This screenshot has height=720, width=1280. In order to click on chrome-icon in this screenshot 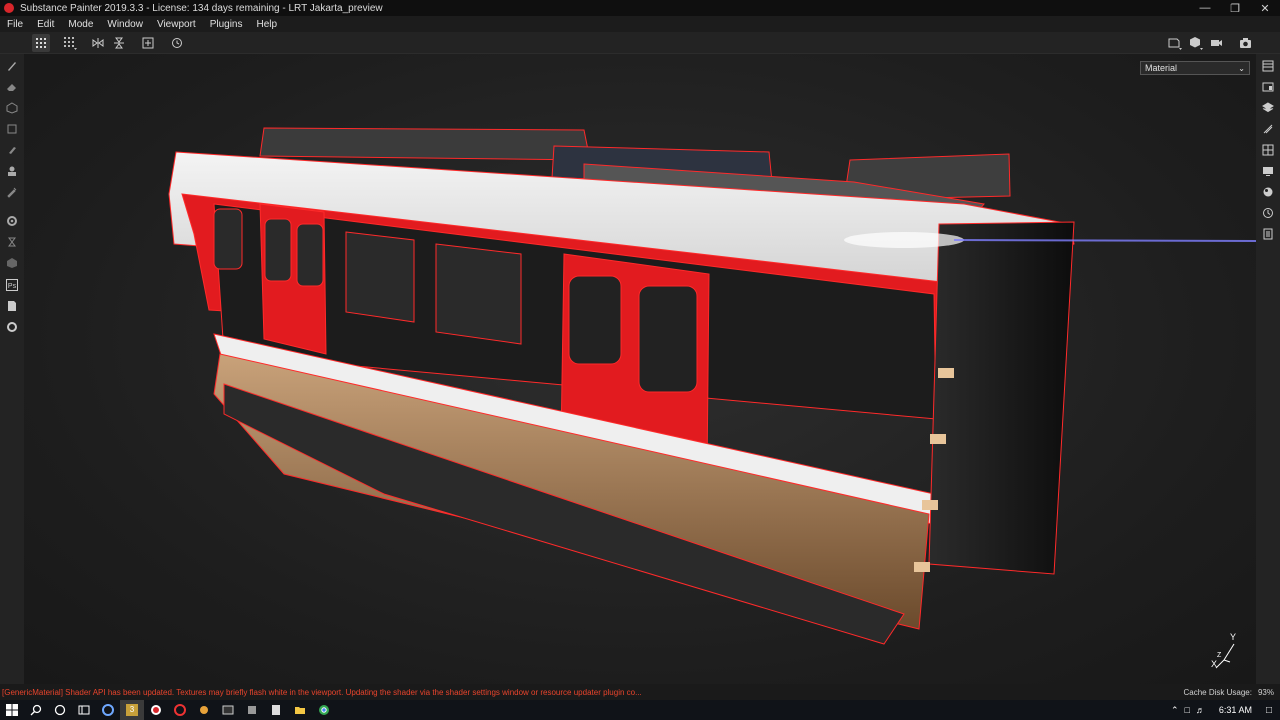, I will do `click(324, 710)`.